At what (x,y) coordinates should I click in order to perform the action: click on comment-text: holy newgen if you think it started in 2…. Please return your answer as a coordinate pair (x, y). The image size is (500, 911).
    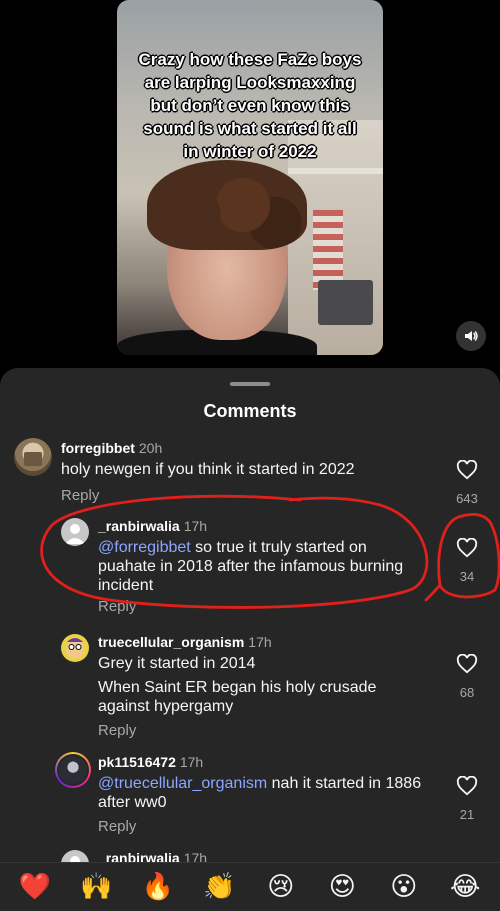
    Looking at the image, I should click on (208, 469).